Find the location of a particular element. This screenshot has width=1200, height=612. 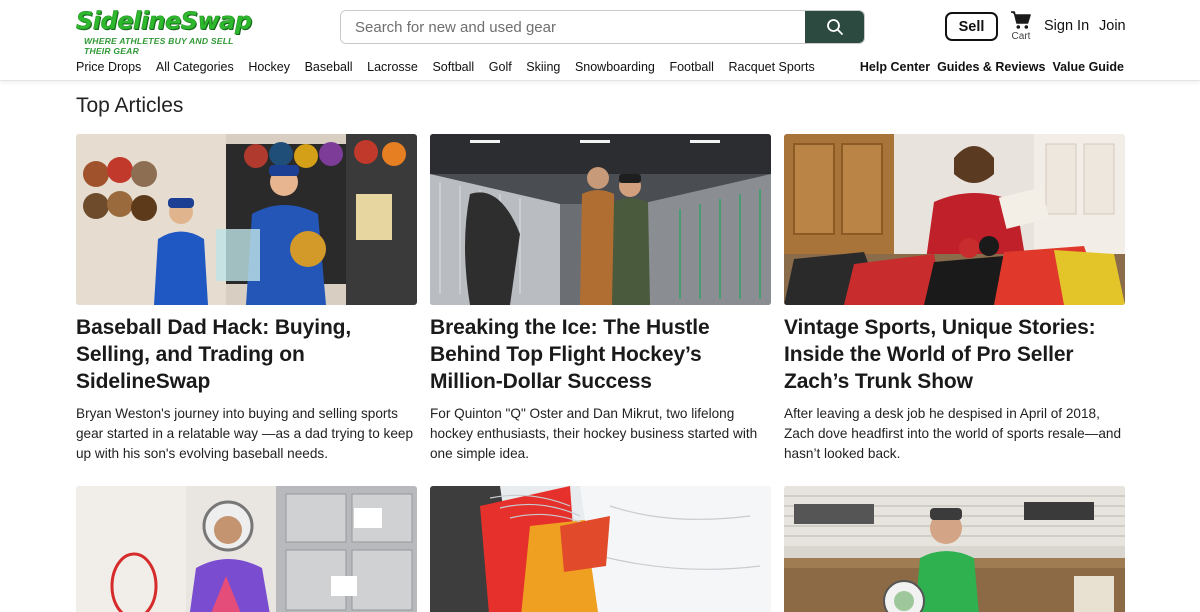

cart-button: Cart is located at coordinates (1021, 27).